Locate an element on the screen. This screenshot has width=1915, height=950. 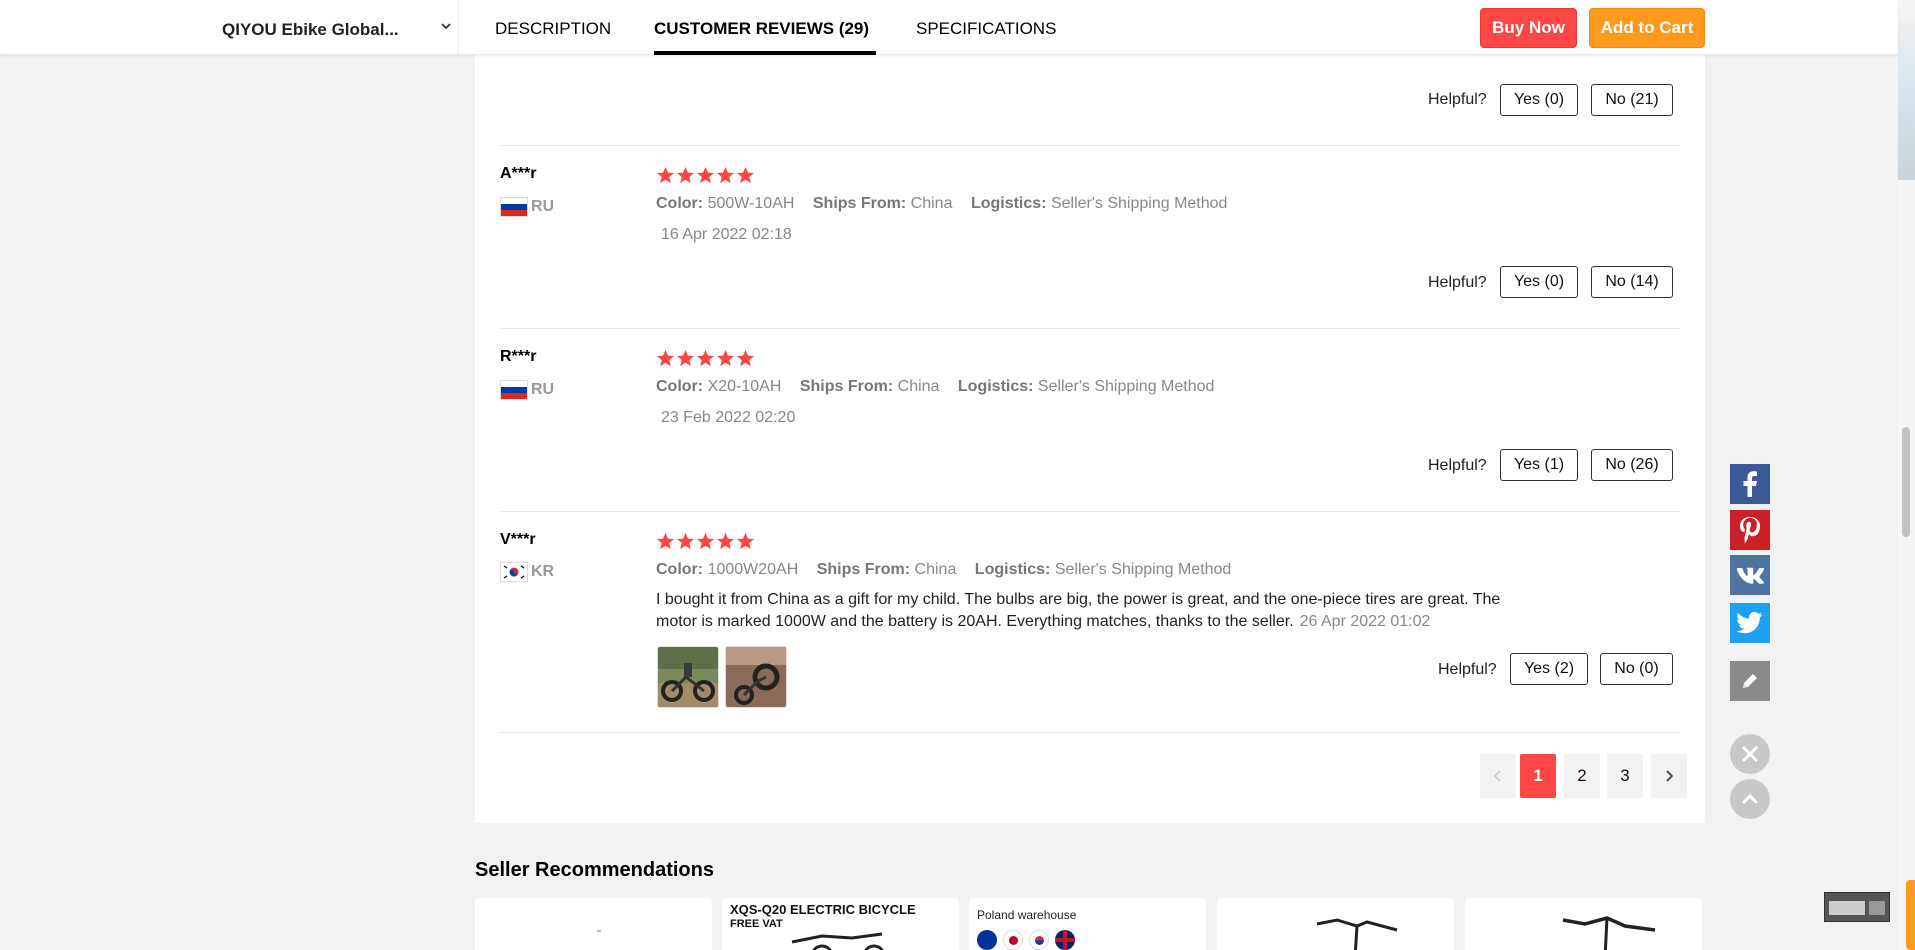
recommendation-title: XQS-Q20 ELECTRIC BICYCLE is located at coordinates (823, 909).